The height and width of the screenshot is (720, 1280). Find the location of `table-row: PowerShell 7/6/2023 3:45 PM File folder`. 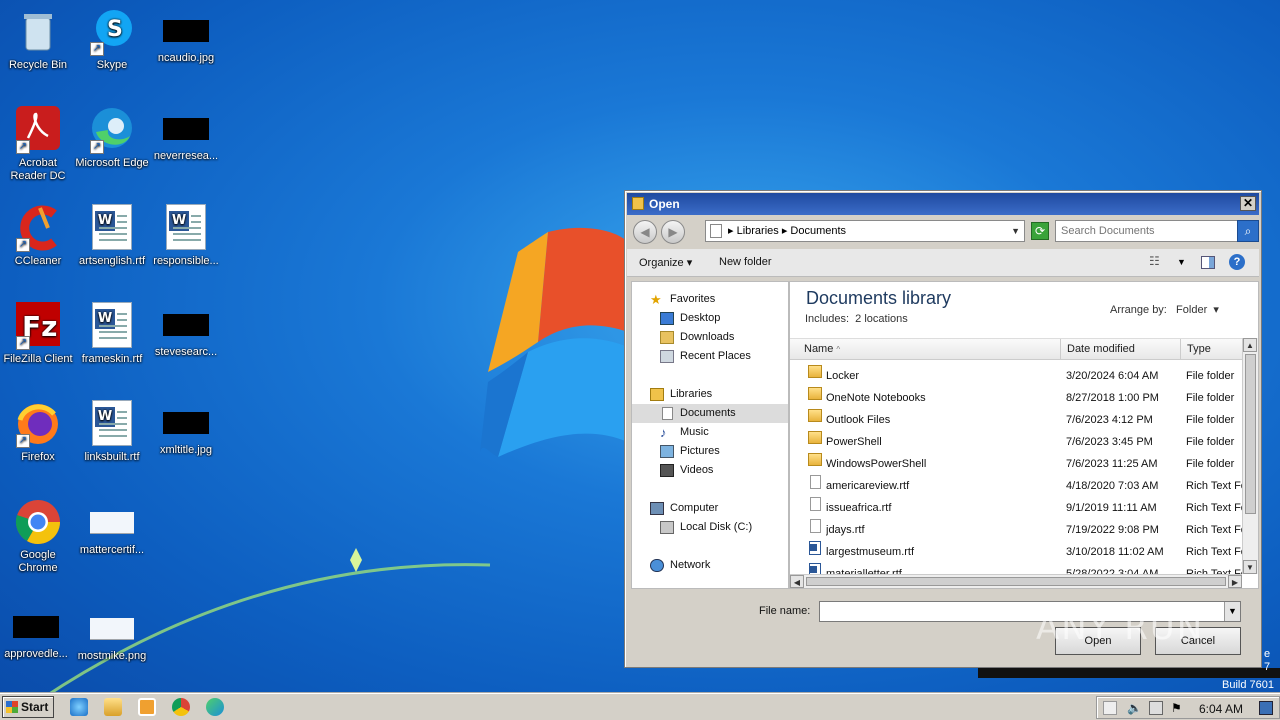

table-row: PowerShell 7/6/2023 3:45 PM File folder is located at coordinates (1016, 442).